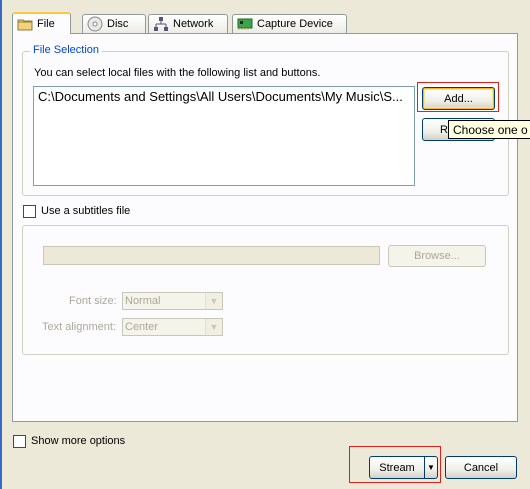 This screenshot has height=489, width=530. Describe the element at coordinates (172, 301) in the screenshot. I see `font-size-select: Normal ▼` at that location.